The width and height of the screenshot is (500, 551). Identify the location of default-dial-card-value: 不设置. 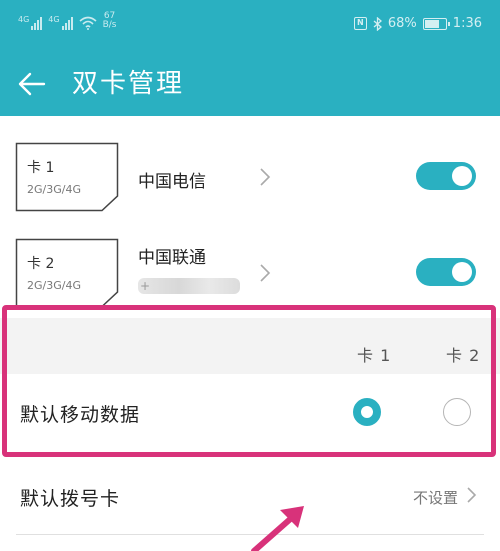
(435, 498).